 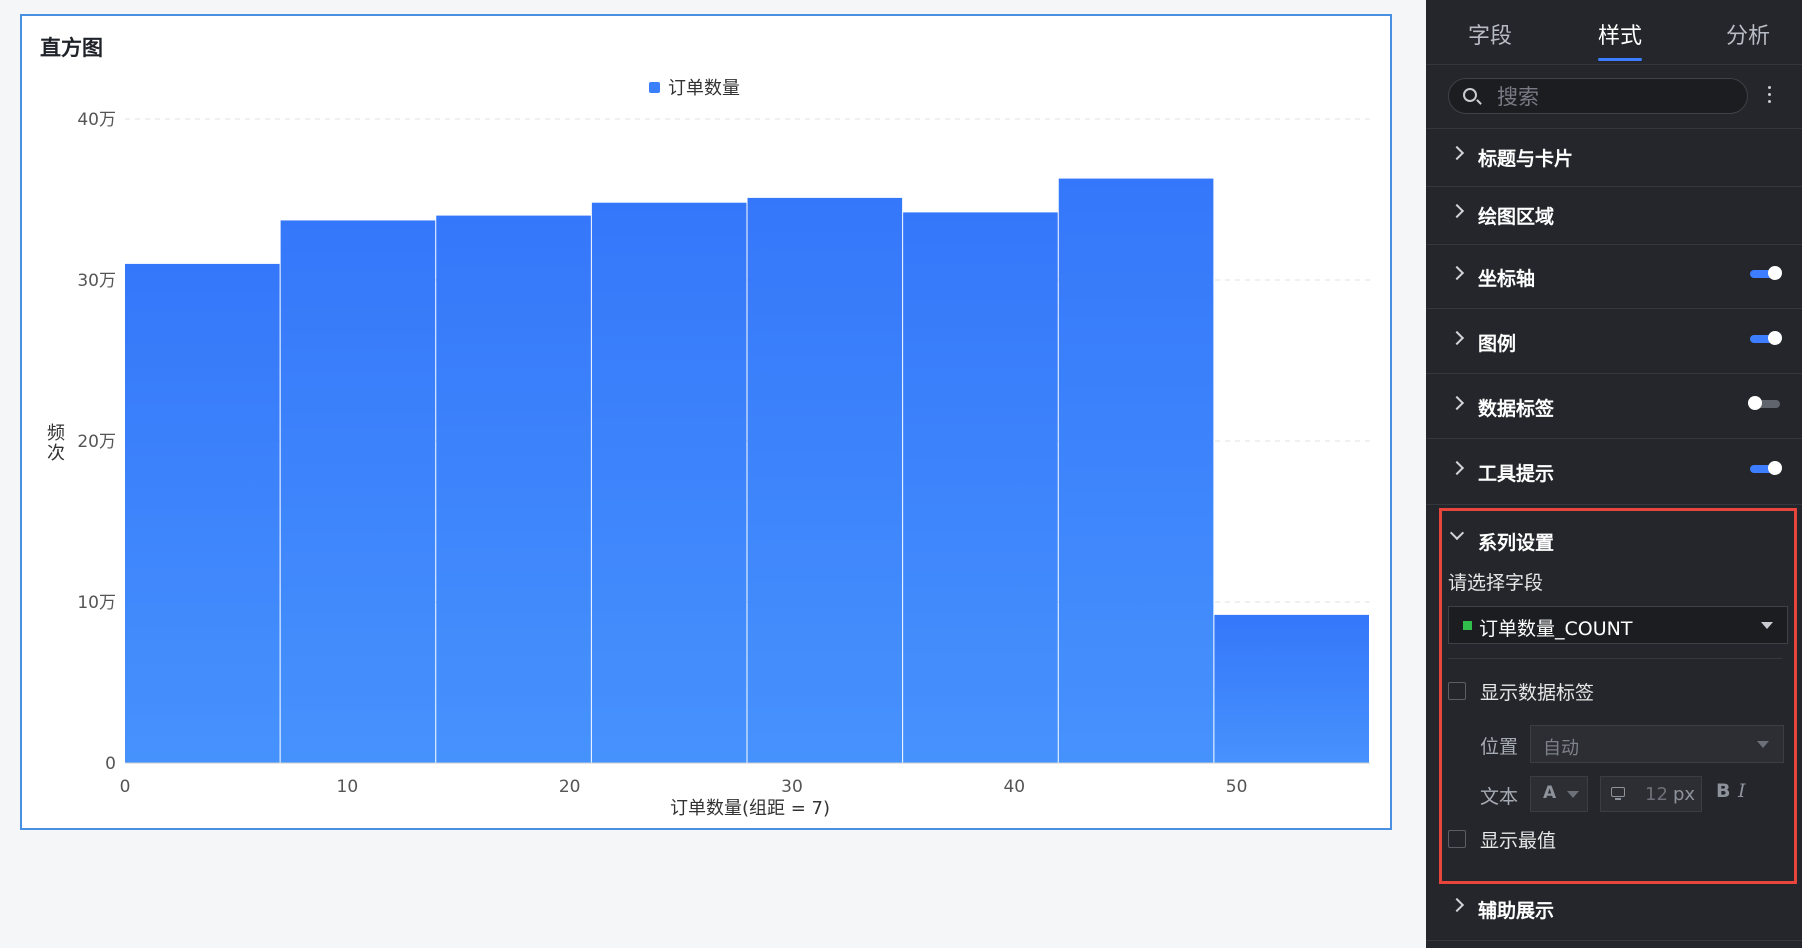 What do you see at coordinates (1526, 159) in the screenshot?
I see `section-label: 标题与卡片` at bounding box center [1526, 159].